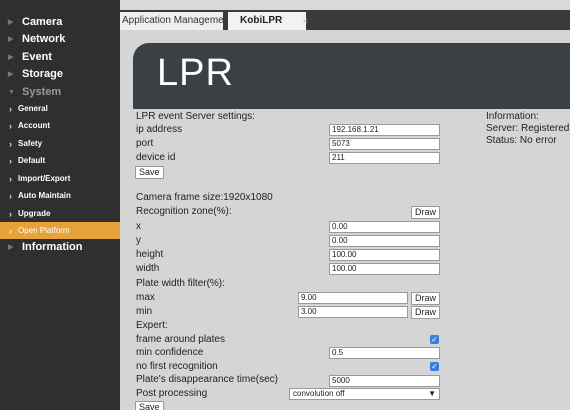 This screenshot has height=410, width=570. What do you see at coordinates (60, 22) in the screenshot?
I see `sidebar-item-camera: ▶ Camera` at bounding box center [60, 22].